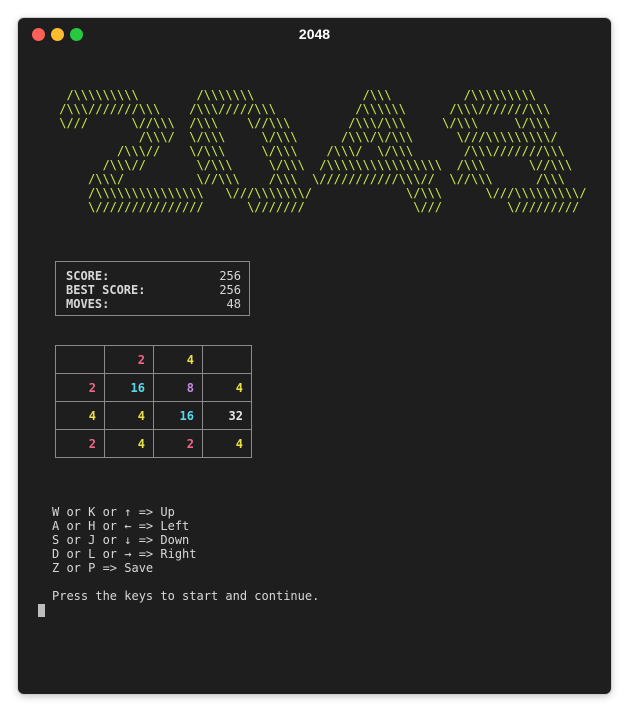 This screenshot has width=629, height=712. I want to click on score-value: 256, so click(230, 276).